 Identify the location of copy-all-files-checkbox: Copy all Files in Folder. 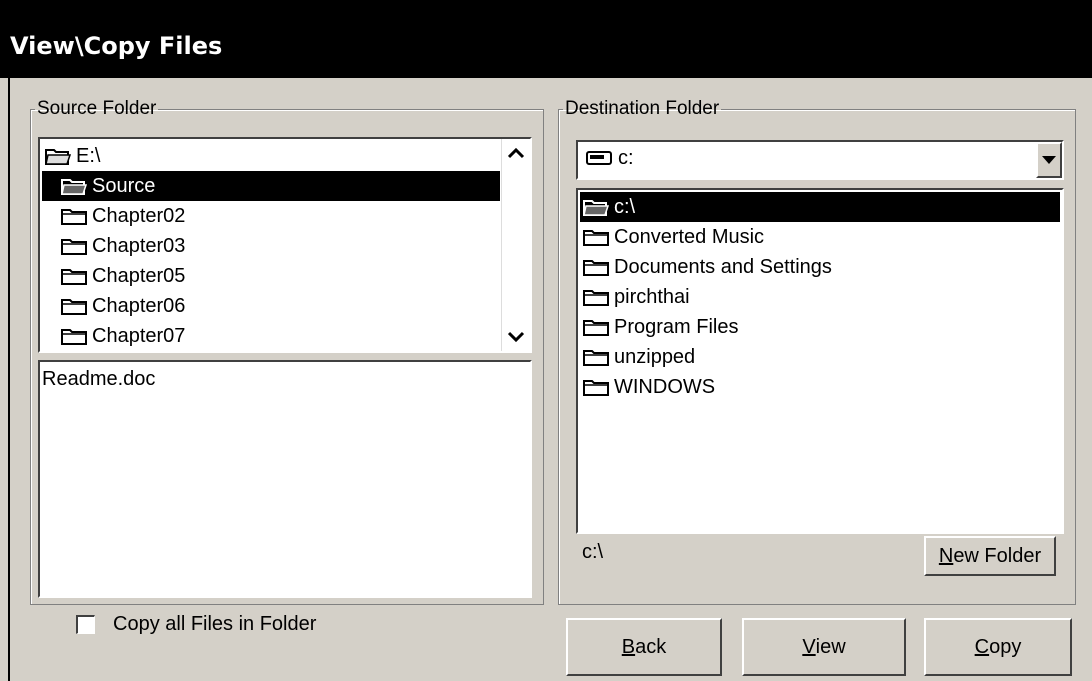
(196, 624).